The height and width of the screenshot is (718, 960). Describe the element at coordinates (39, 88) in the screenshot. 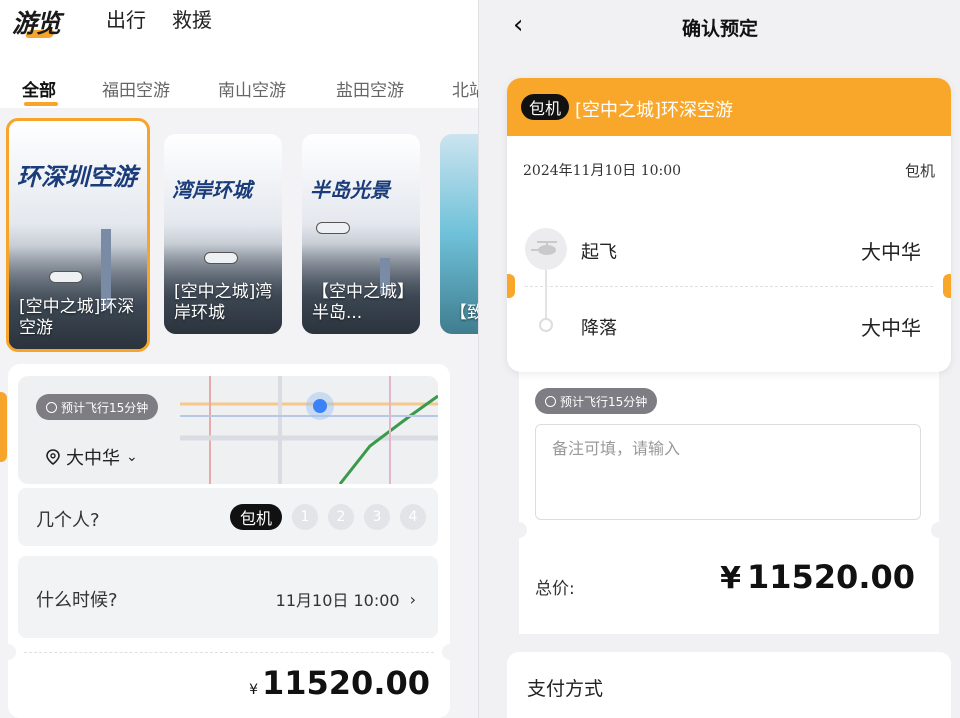

I see `tab-all: 全部` at that location.